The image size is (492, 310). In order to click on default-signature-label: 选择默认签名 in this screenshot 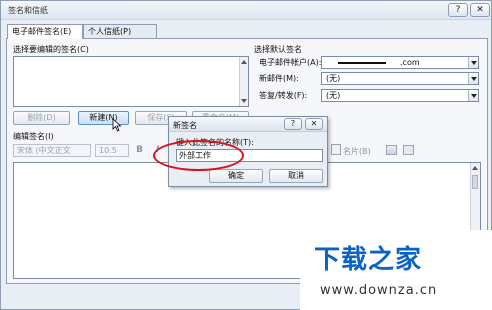, I will do `click(278, 49)`.